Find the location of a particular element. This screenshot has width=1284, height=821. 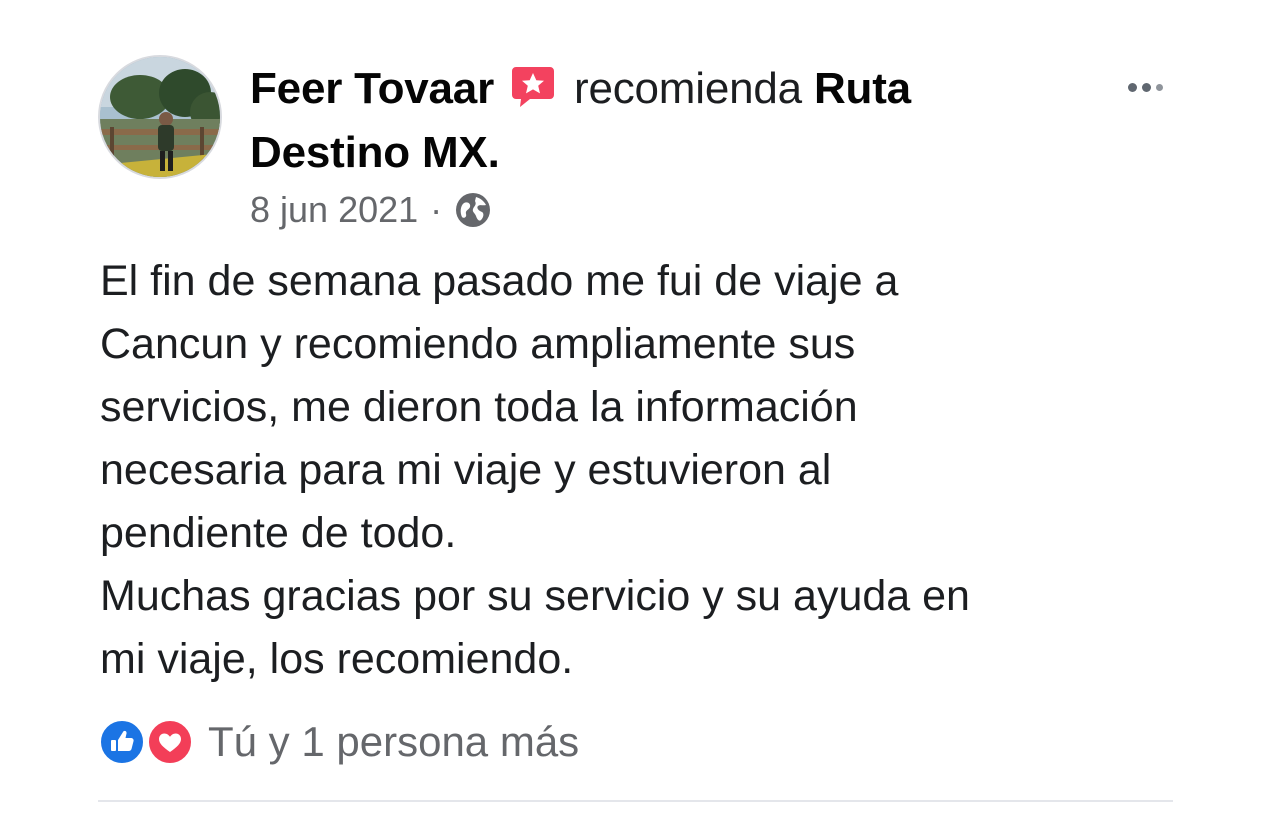

reactions-summary: Tú y 1 persona más is located at coordinates (338, 742).